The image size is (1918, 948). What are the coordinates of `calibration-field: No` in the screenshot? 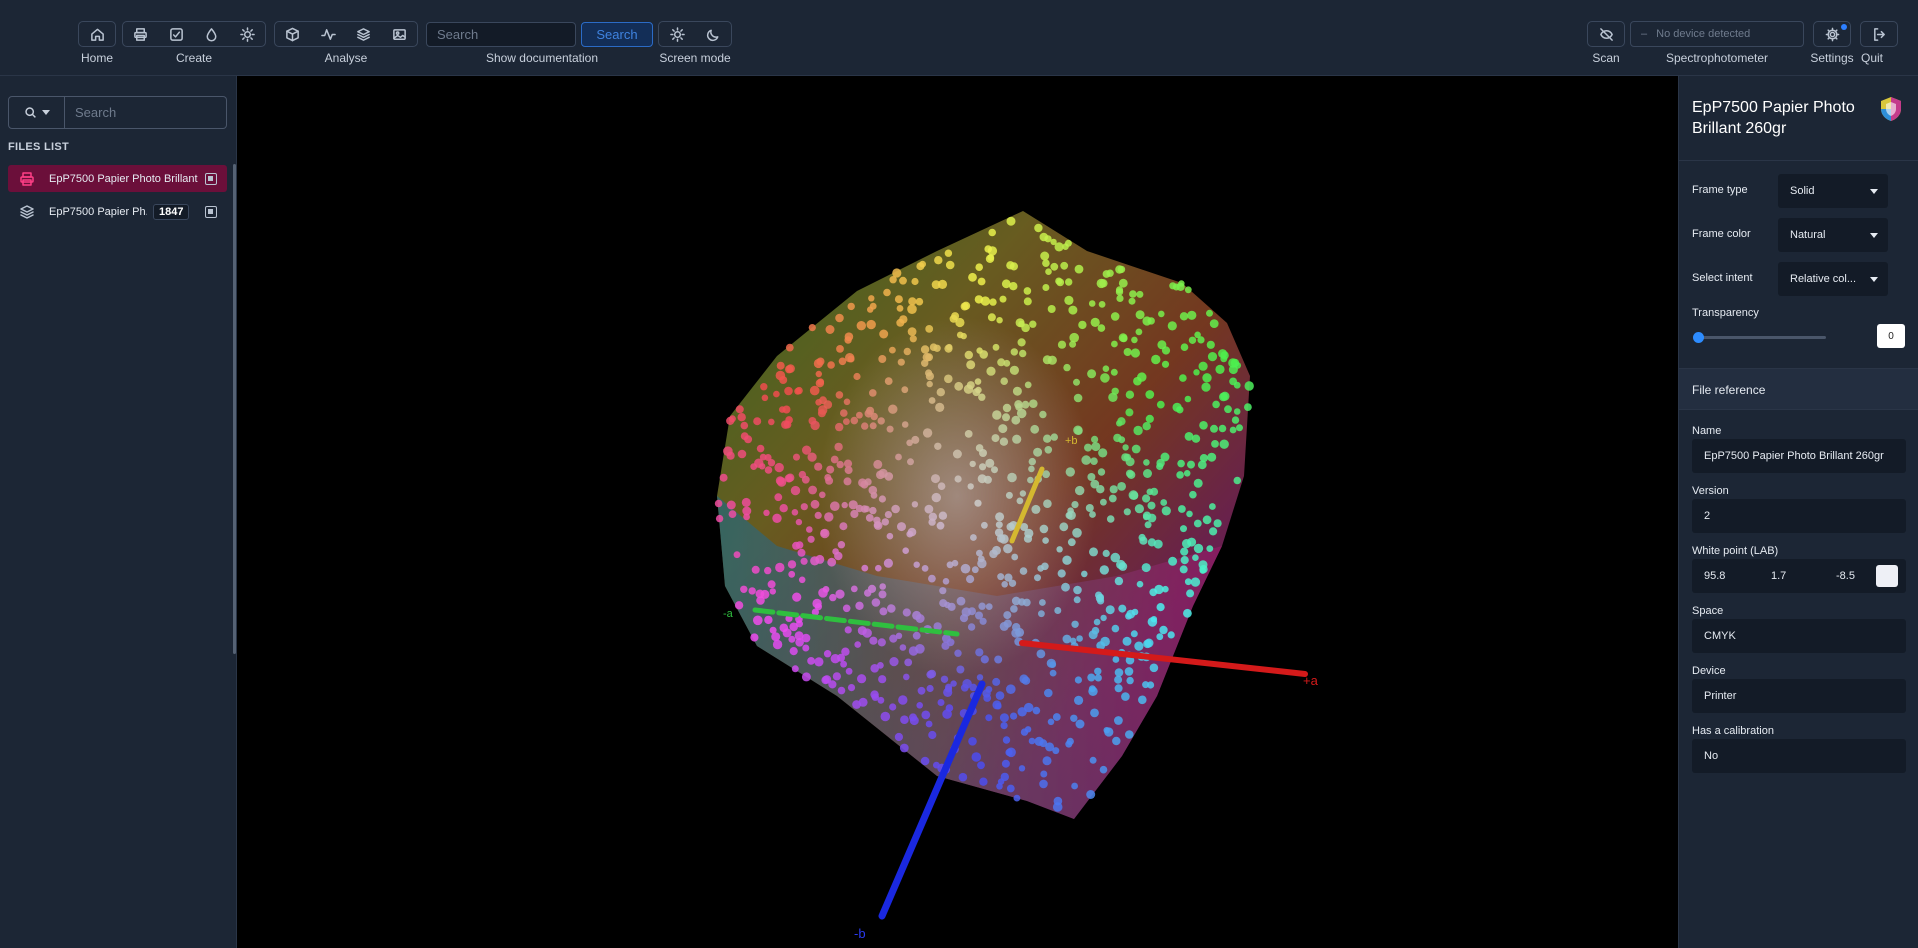 It's located at (1799, 756).